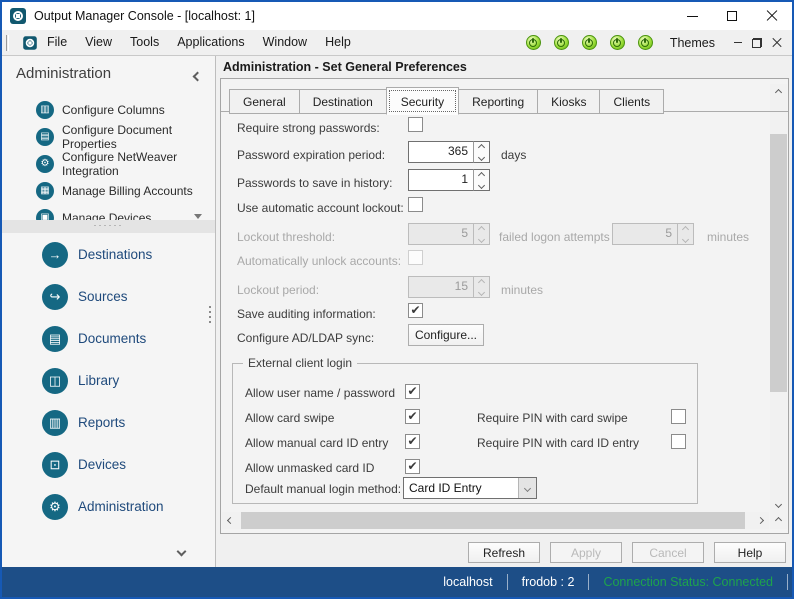 Image resolution: width=794 pixels, height=599 pixels. Describe the element at coordinates (586, 552) in the screenshot. I see `apply-button: Apply` at that location.